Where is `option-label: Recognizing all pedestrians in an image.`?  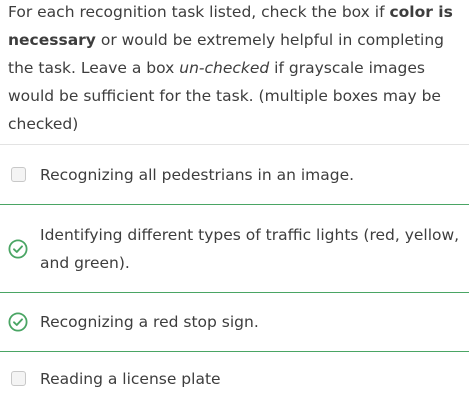 option-label: Recognizing all pedestrians in an image. is located at coordinates (197, 174).